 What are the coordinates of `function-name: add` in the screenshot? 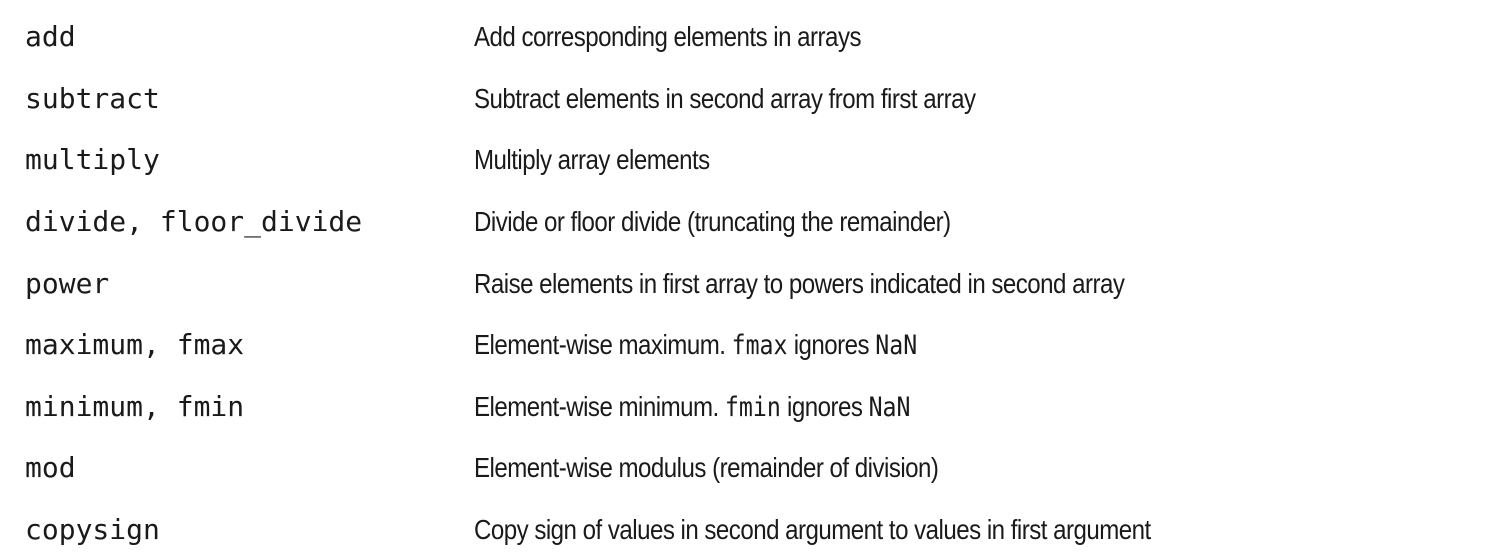 It's located at (50, 36).